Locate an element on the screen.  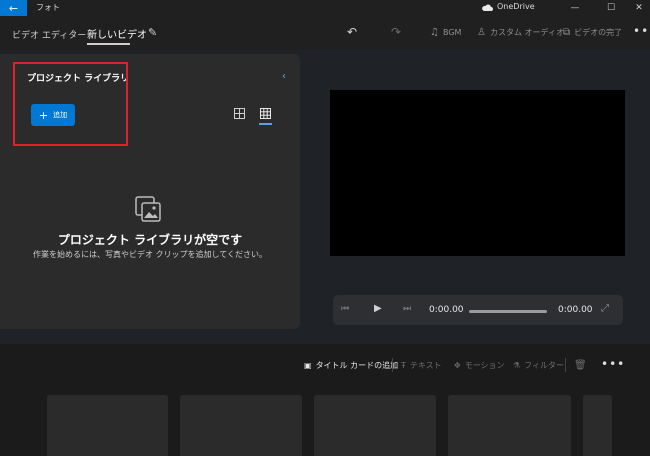
text-button: Ŧ テキスト is located at coordinates (421, 365).